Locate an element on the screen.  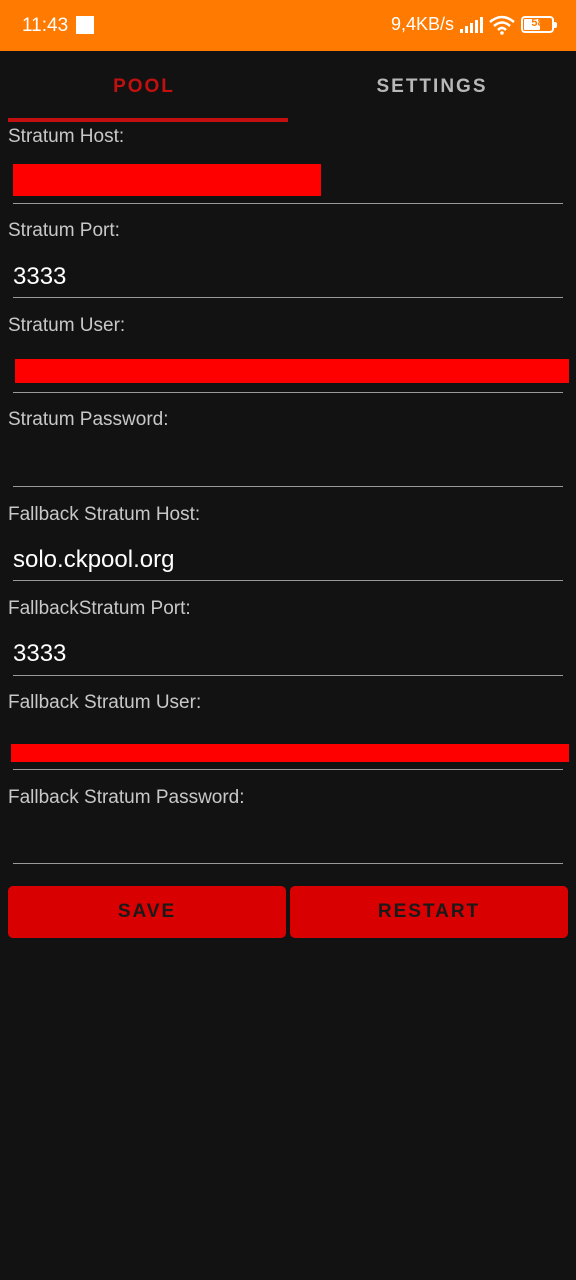
fallback-user-underline is located at coordinates (288, 769).